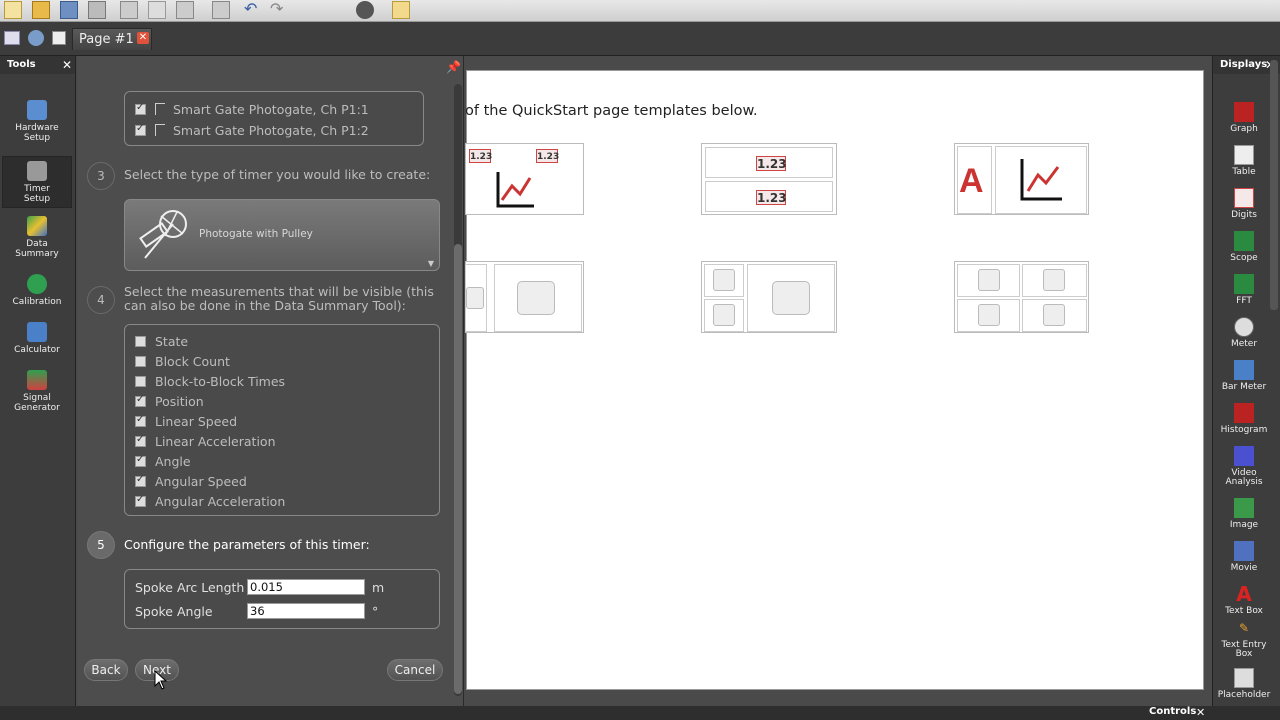 The height and width of the screenshot is (720, 1280). I want to click on param-label: Spoke Arc Length, so click(190, 587).